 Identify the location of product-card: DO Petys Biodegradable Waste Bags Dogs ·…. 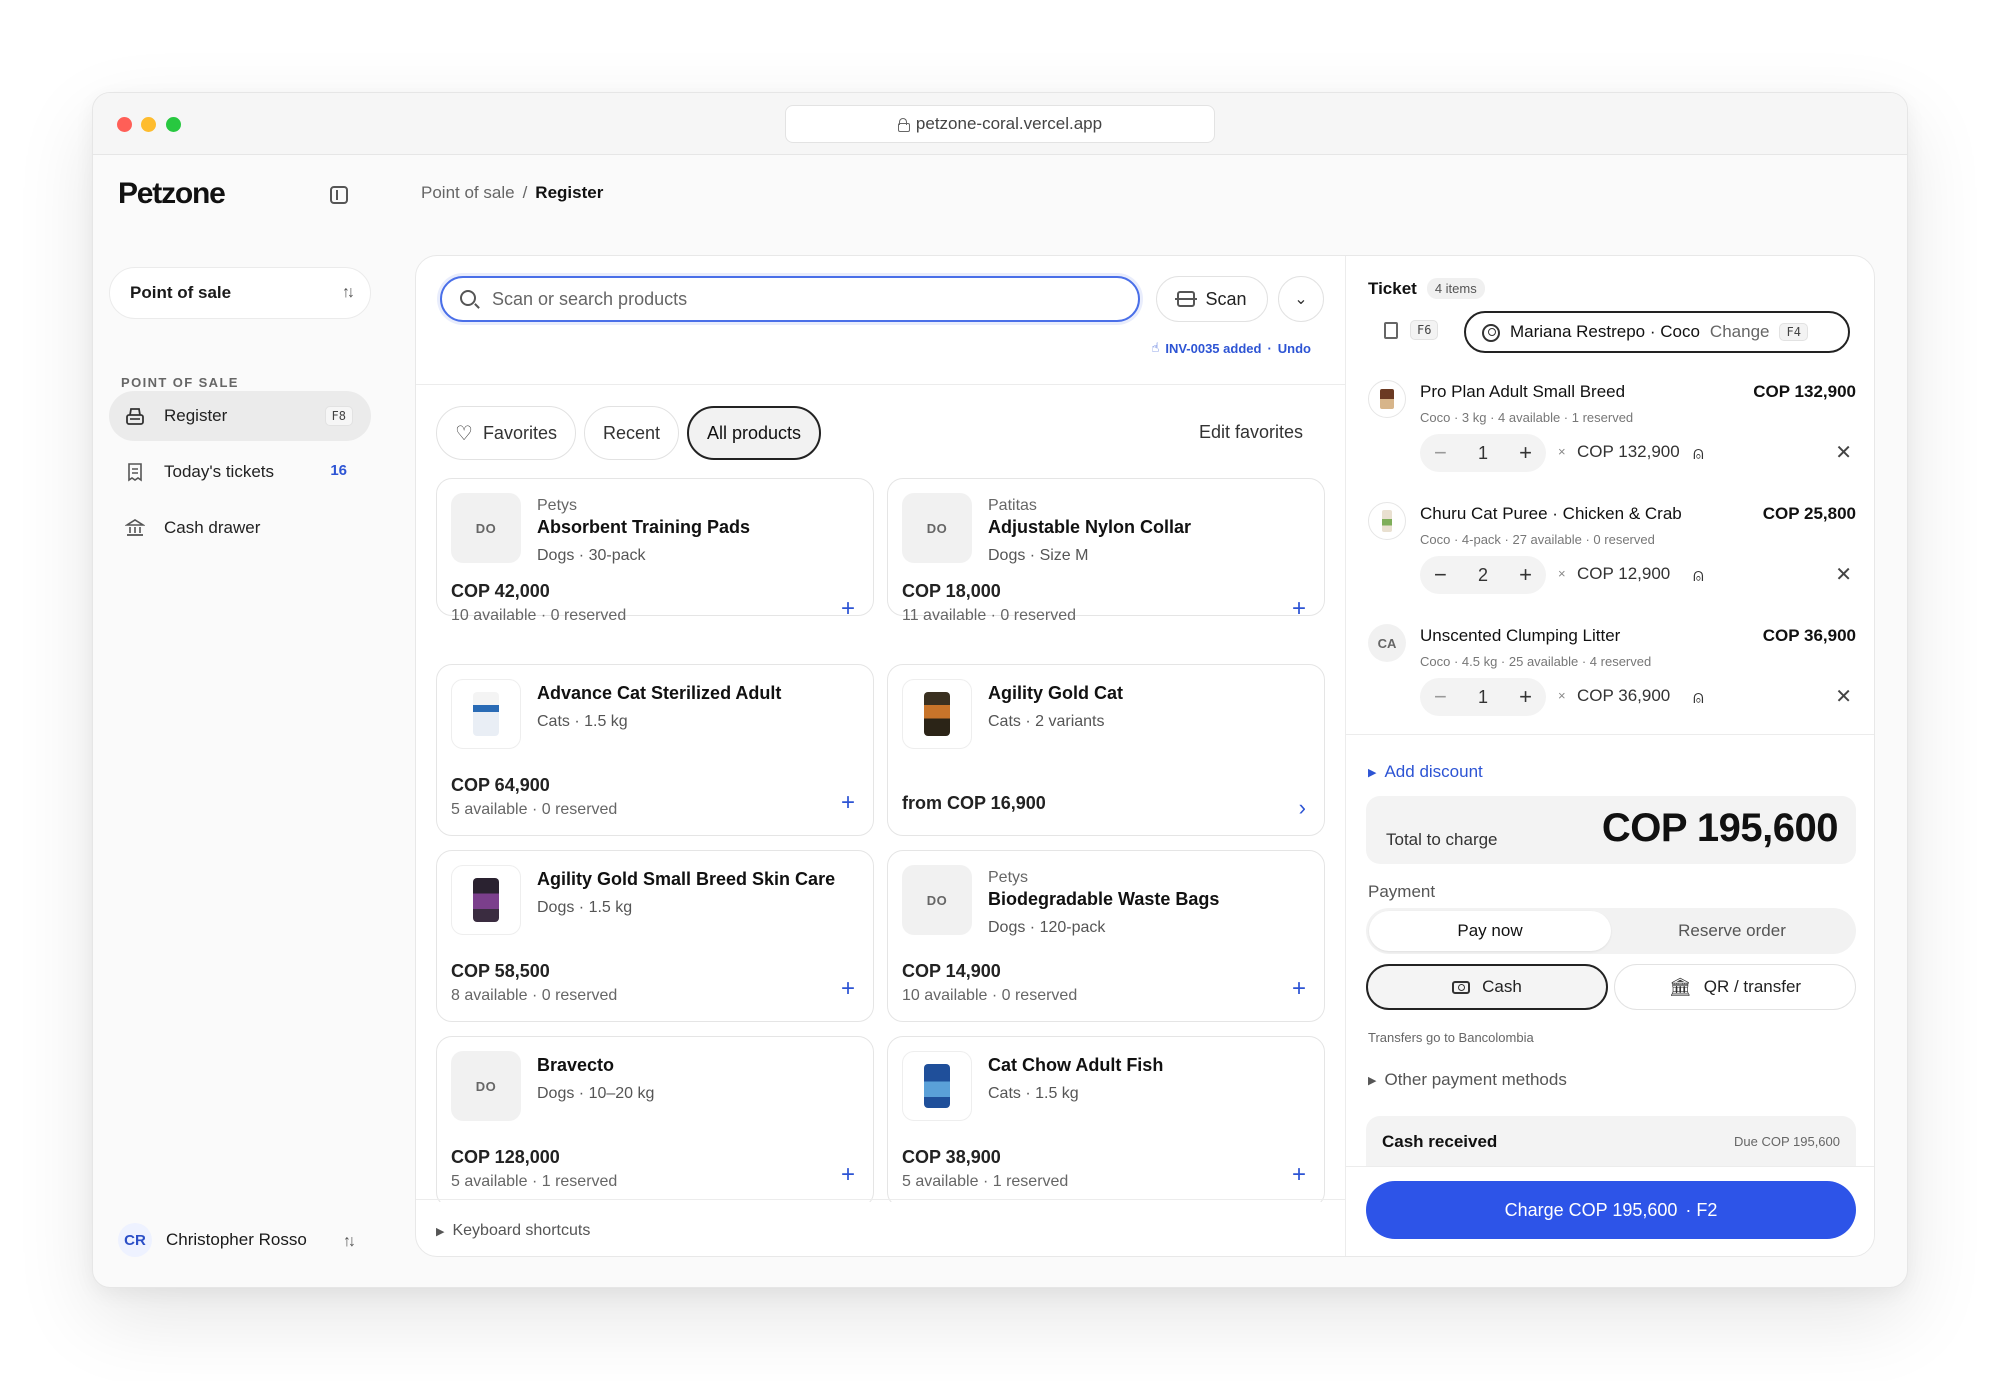
(1106, 936).